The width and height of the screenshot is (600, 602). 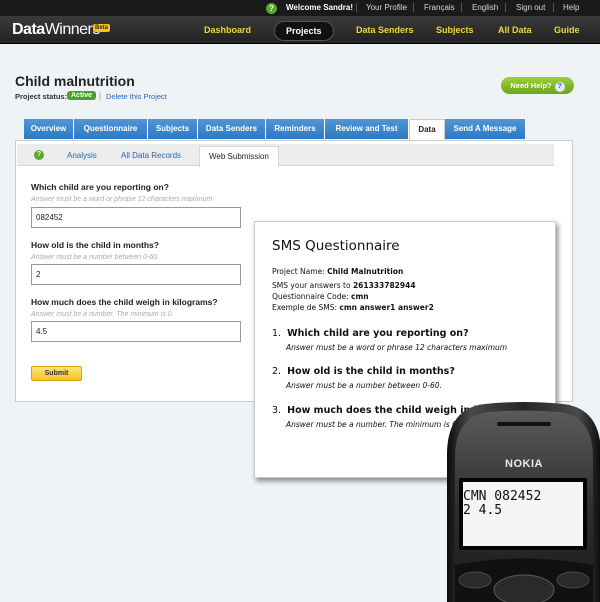 I want to click on submit-button: Submit, so click(x=56, y=373).